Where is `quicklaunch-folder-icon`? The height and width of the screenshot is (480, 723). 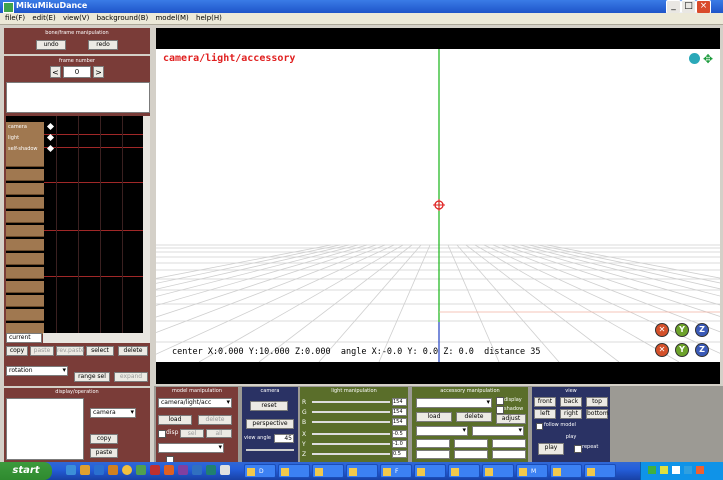 quicklaunch-folder-icon is located at coordinates (85, 470).